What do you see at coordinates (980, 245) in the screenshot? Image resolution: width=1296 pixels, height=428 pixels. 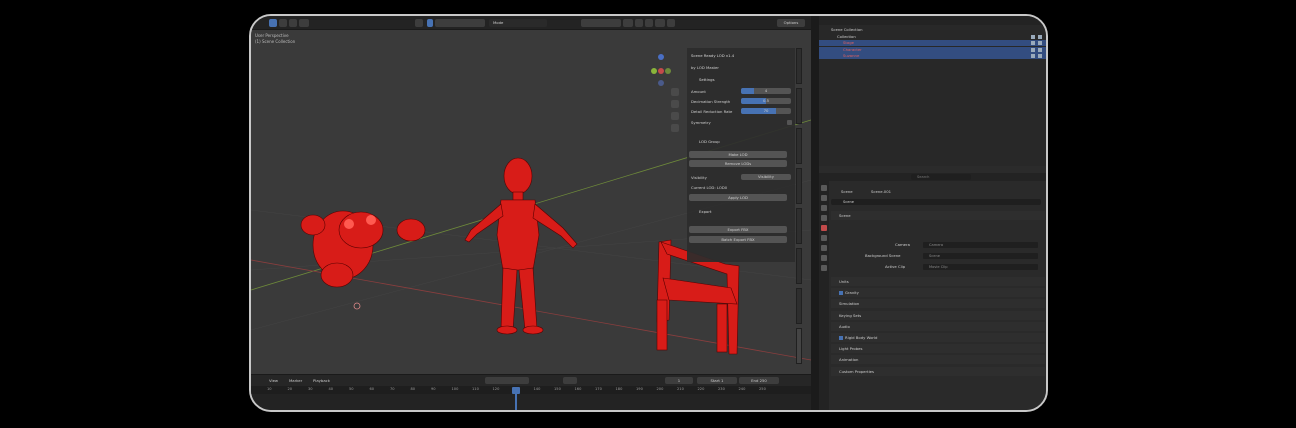 I see `camera-field: Camera` at bounding box center [980, 245].